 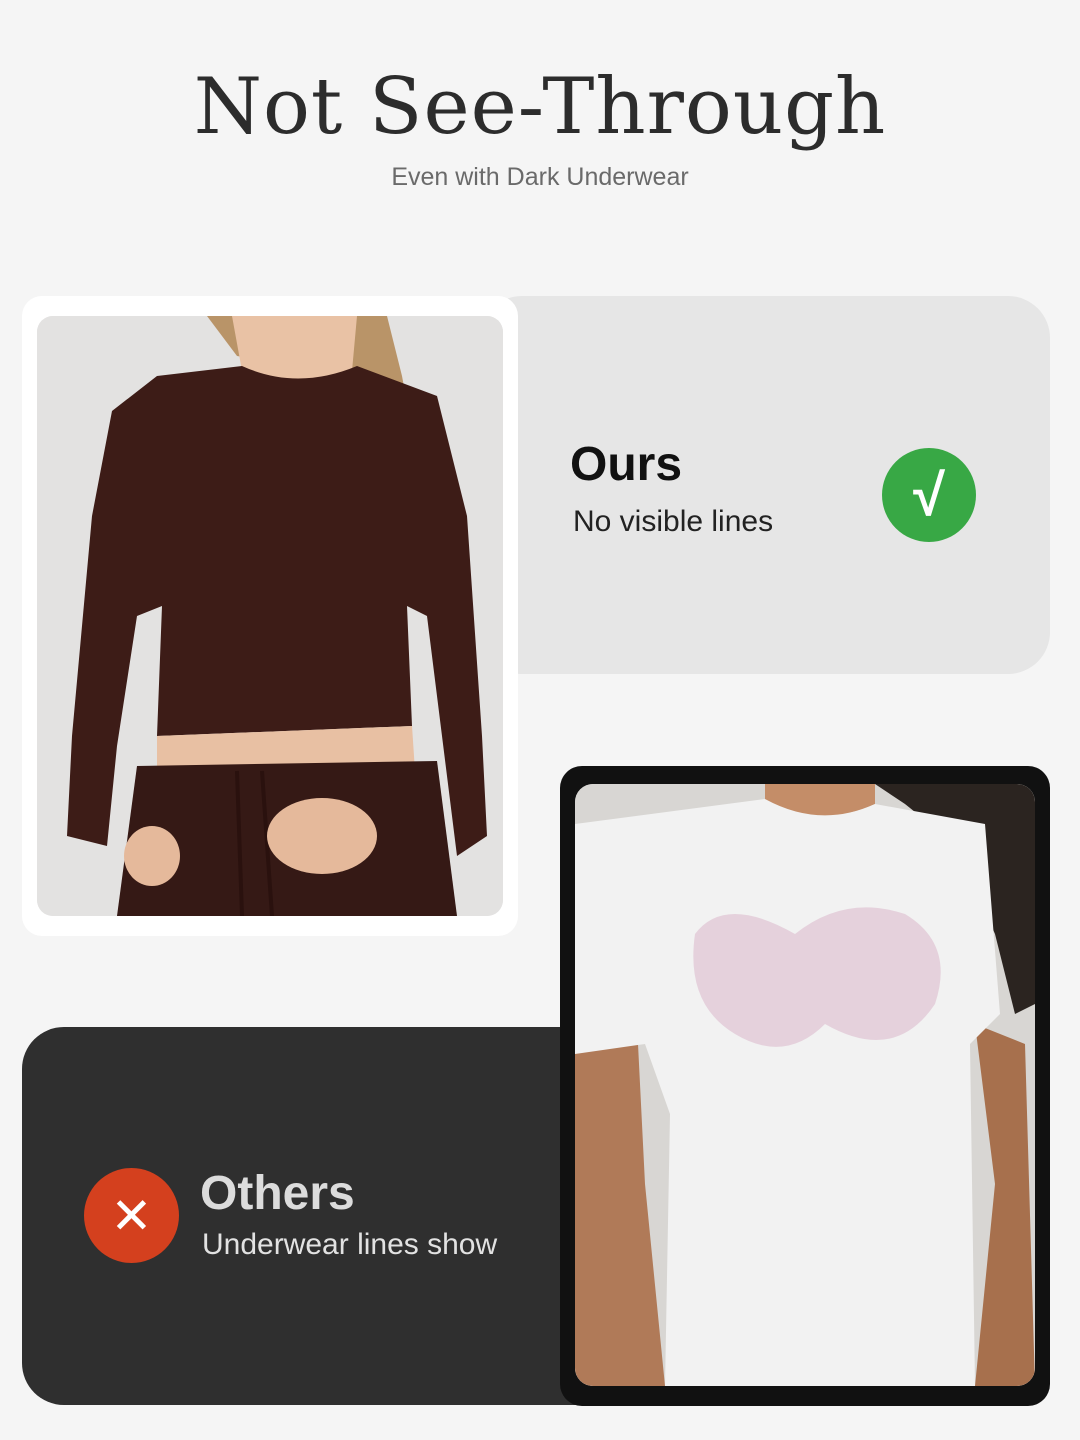 I want to click on check-icon: √, so click(x=929, y=495).